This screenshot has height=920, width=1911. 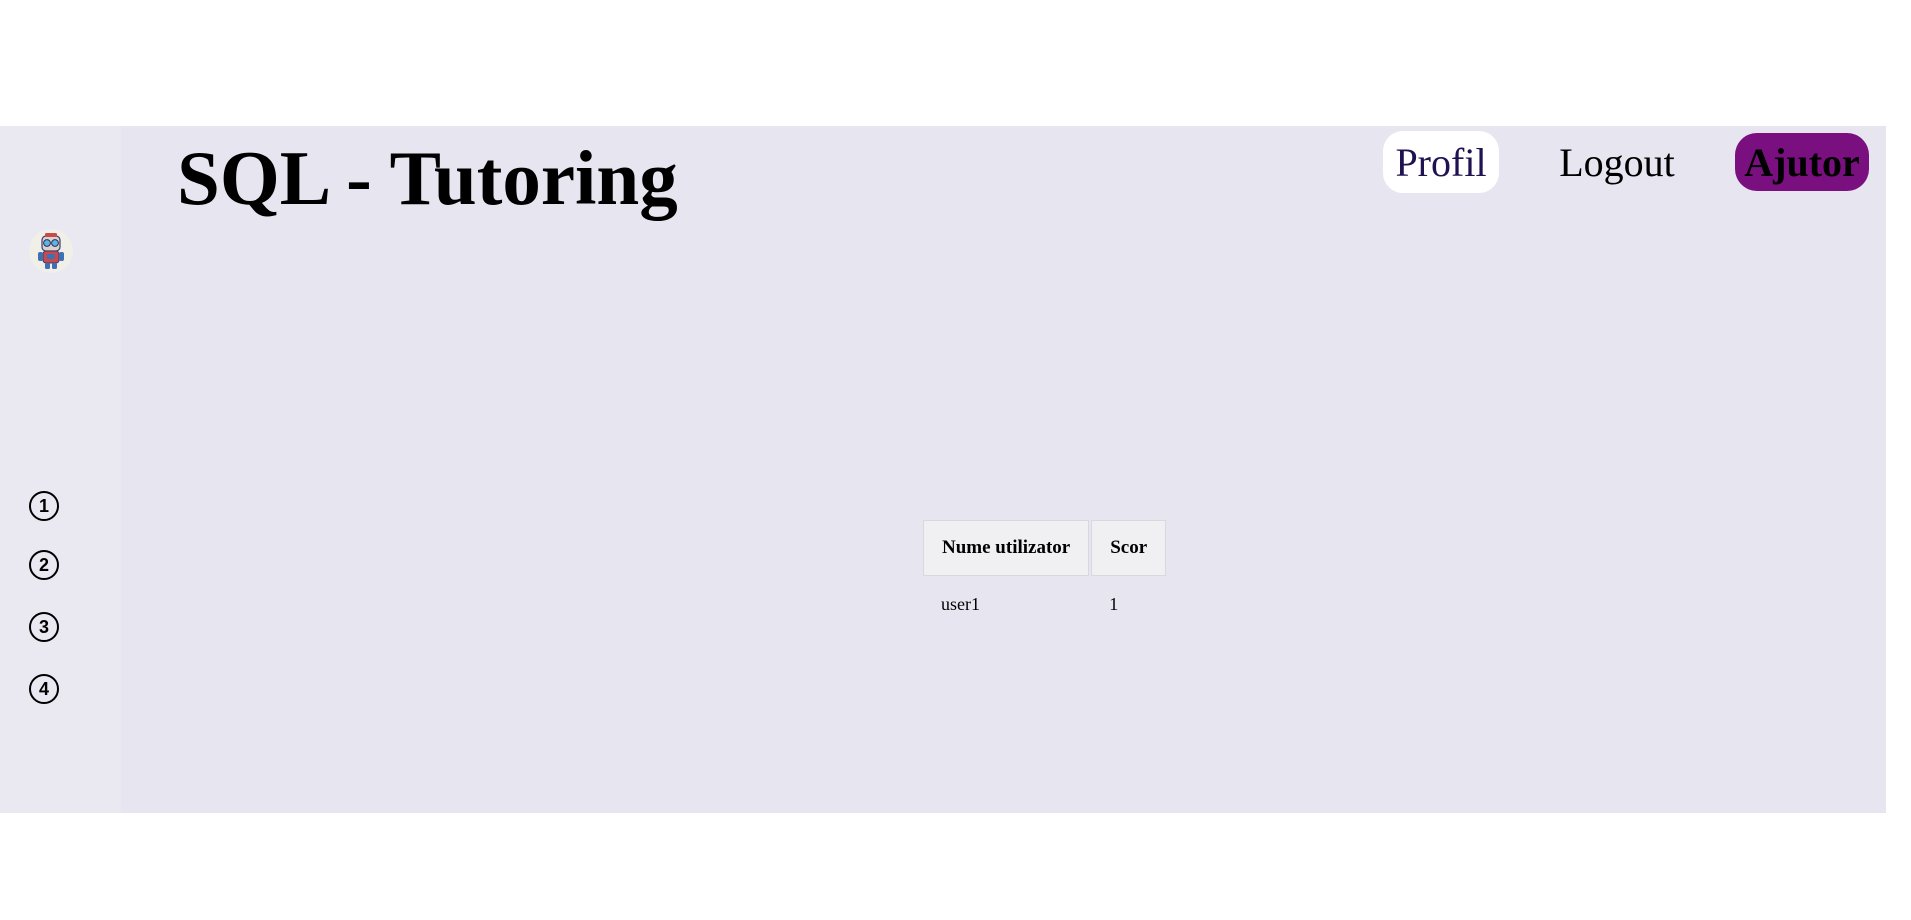 I want to click on step-4-button: 4, so click(x=44, y=689).